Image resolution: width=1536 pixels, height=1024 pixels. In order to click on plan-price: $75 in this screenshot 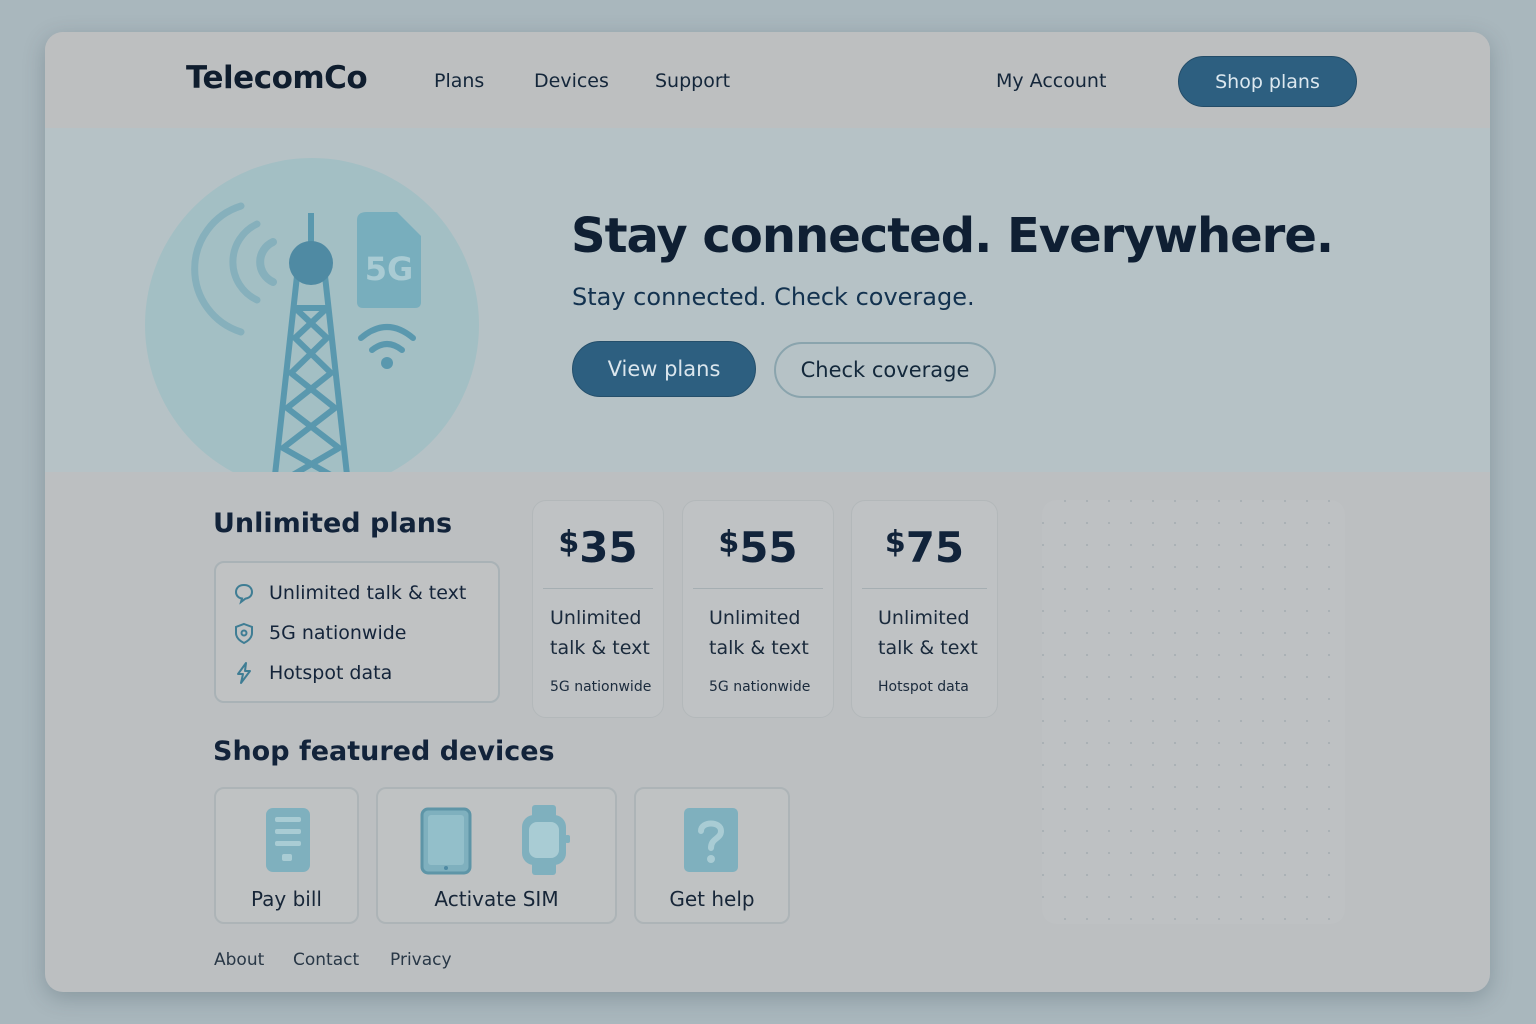, I will do `click(924, 547)`.